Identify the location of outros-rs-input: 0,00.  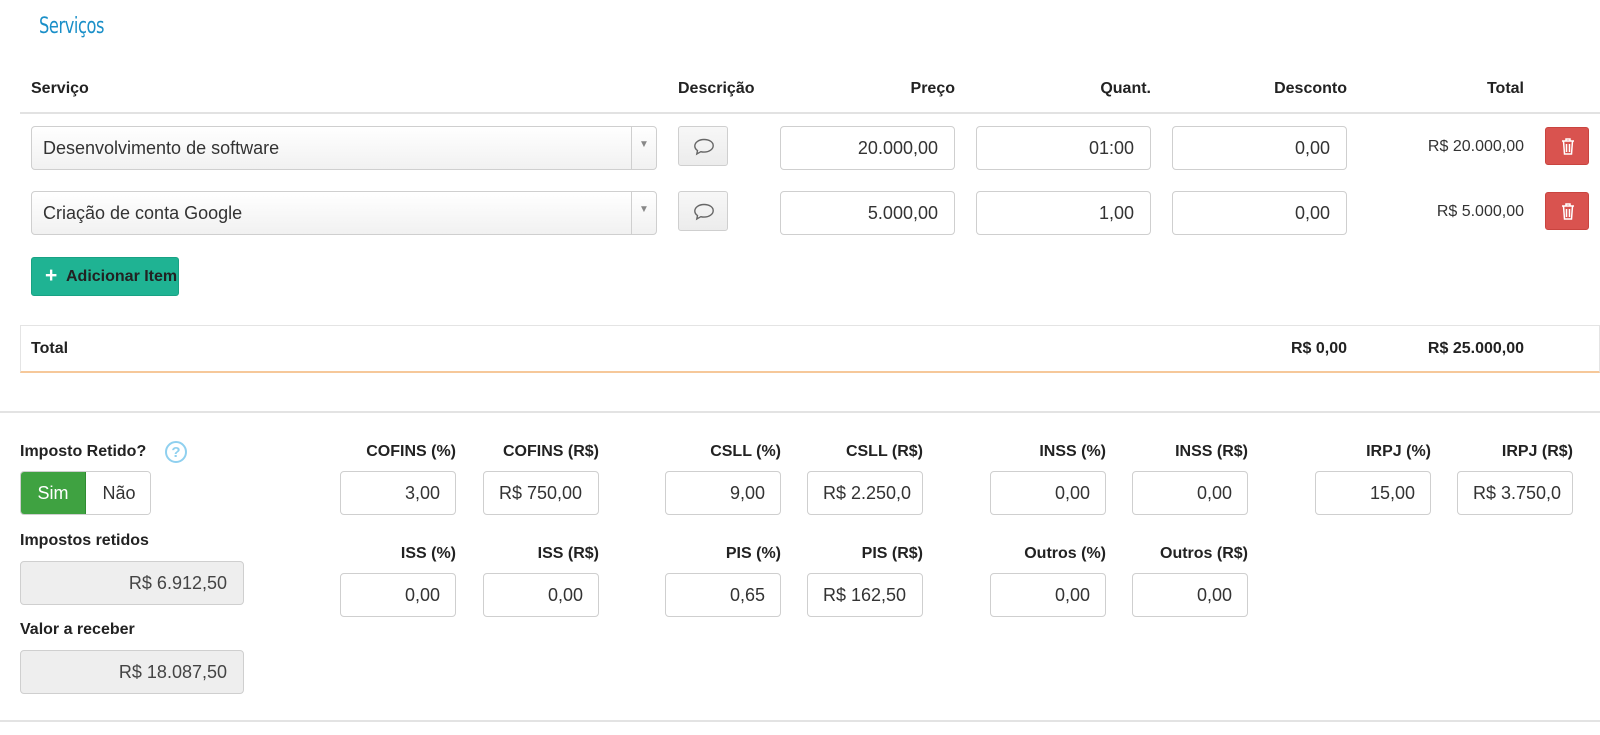
(1190, 595).